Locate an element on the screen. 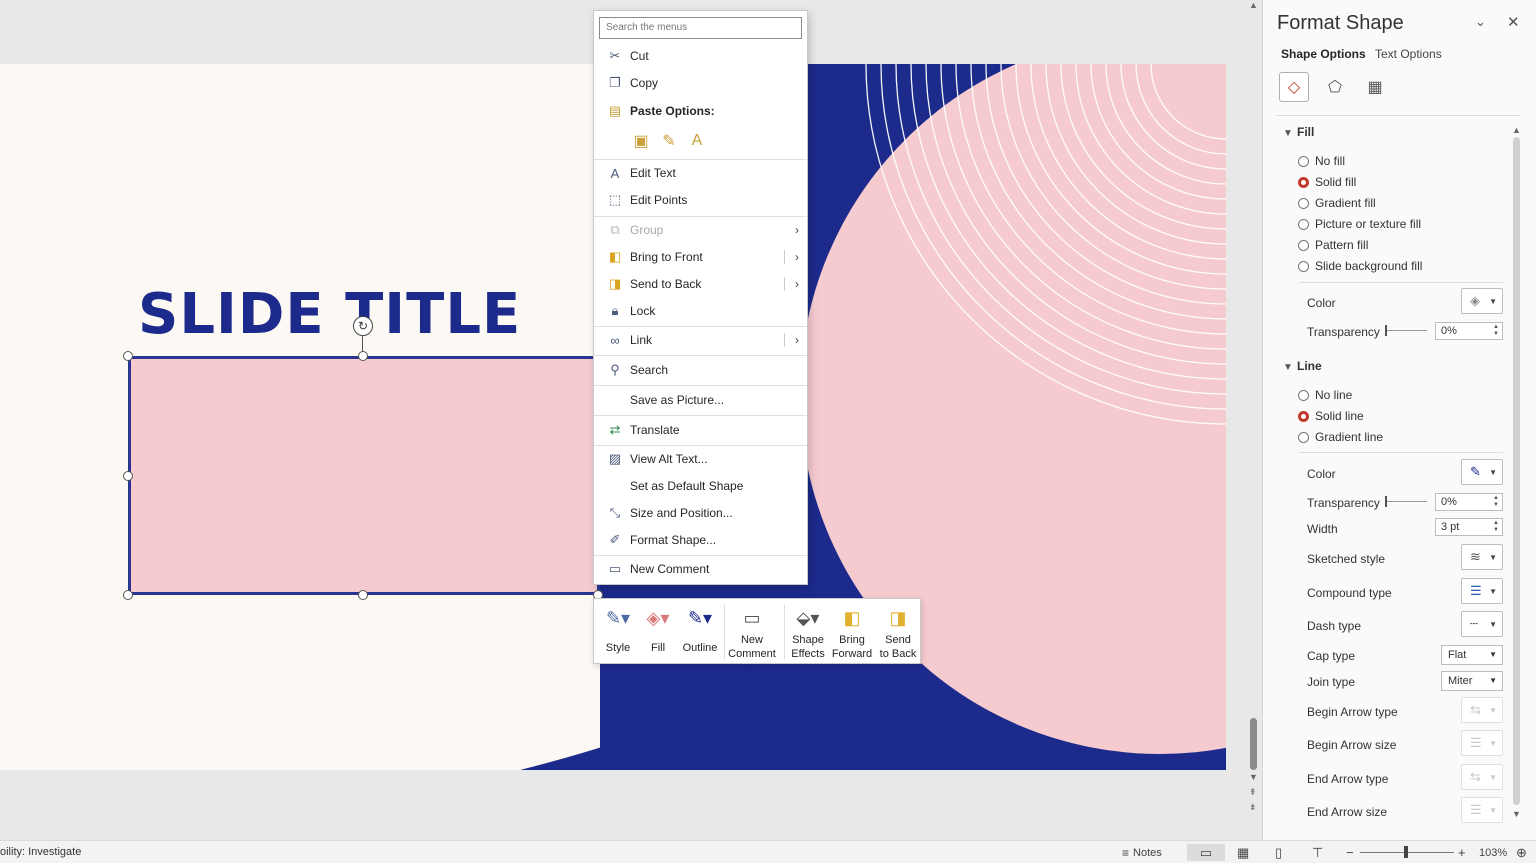  resize-handle-top is located at coordinates (363, 356).